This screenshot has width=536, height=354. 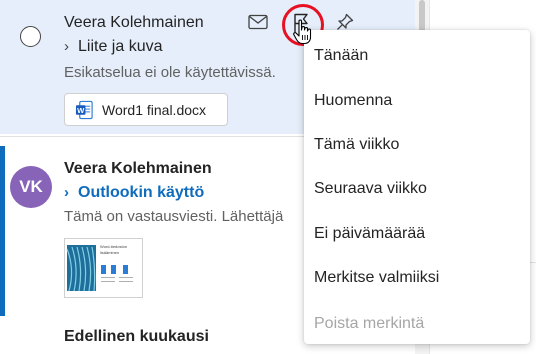 I want to click on subject-text: Liite ja kuva, so click(x=120, y=46).